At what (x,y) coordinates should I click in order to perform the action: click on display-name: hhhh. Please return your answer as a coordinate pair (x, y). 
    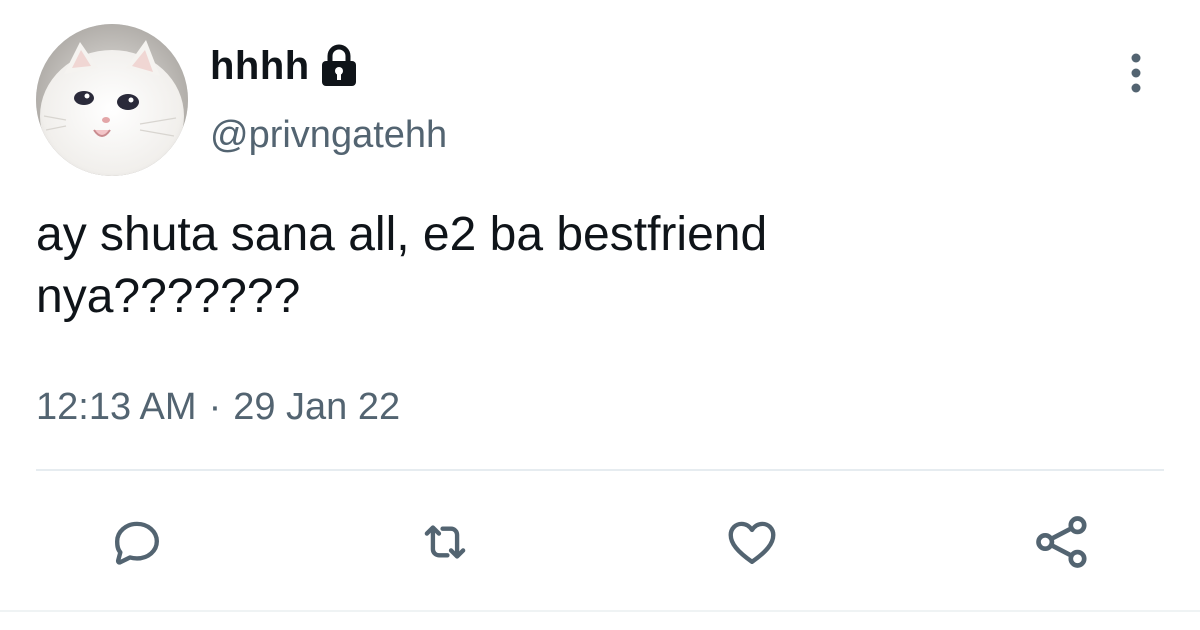
    Looking at the image, I should click on (260, 66).